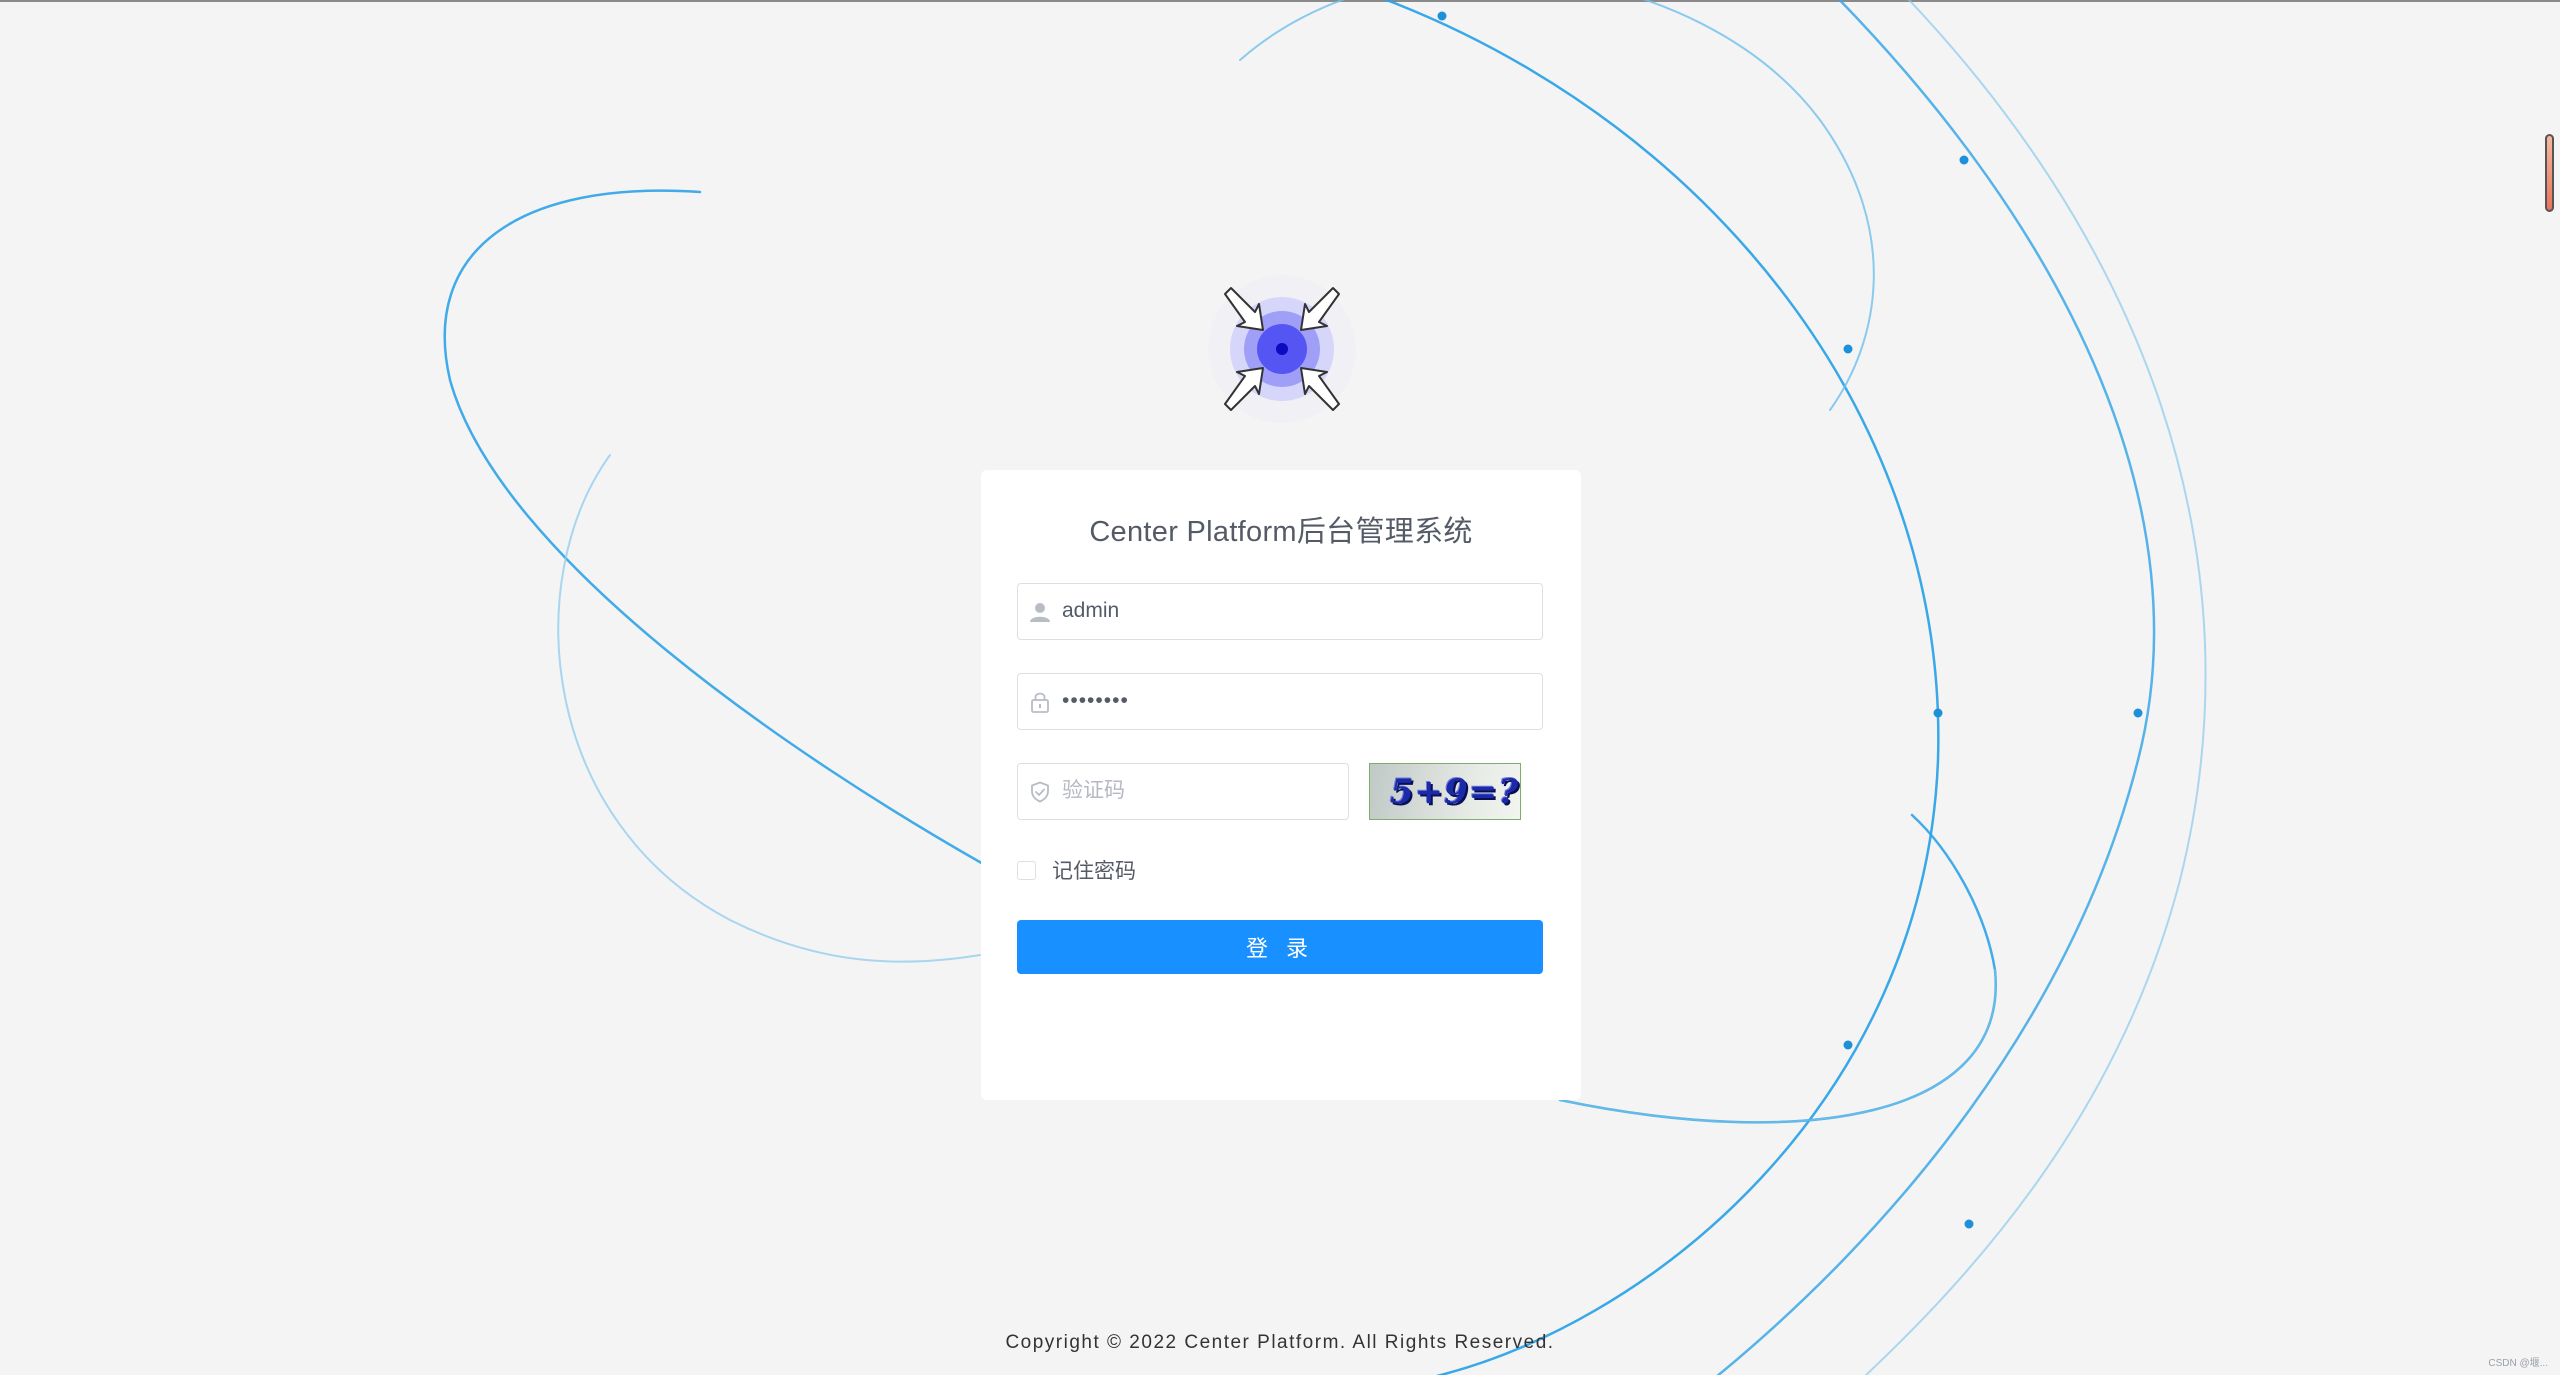 The height and width of the screenshot is (1375, 2560). I want to click on captcha-input, so click(1202, 791).